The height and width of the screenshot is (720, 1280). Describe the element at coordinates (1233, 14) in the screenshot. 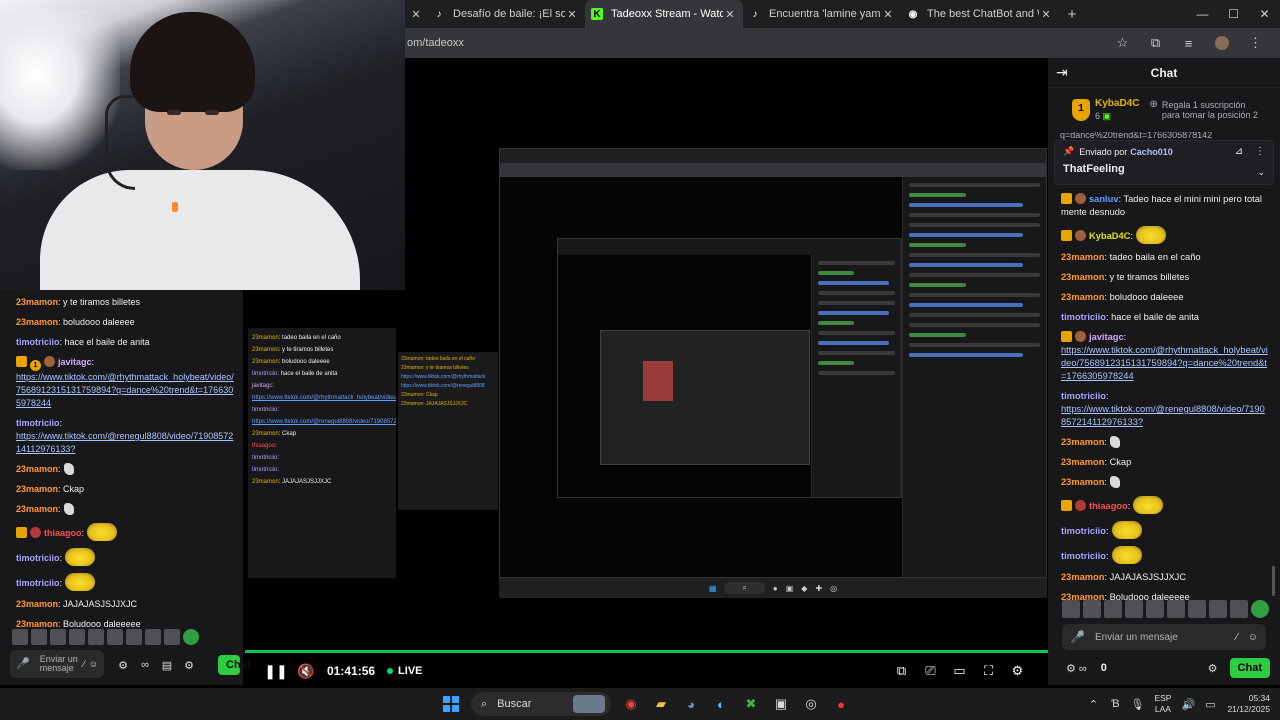

I see `maximize-icon: ☐` at that location.